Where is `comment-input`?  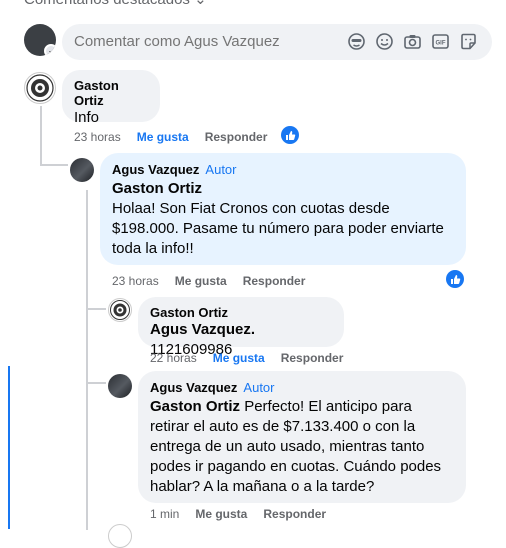
comment-input is located at coordinates (199, 41).